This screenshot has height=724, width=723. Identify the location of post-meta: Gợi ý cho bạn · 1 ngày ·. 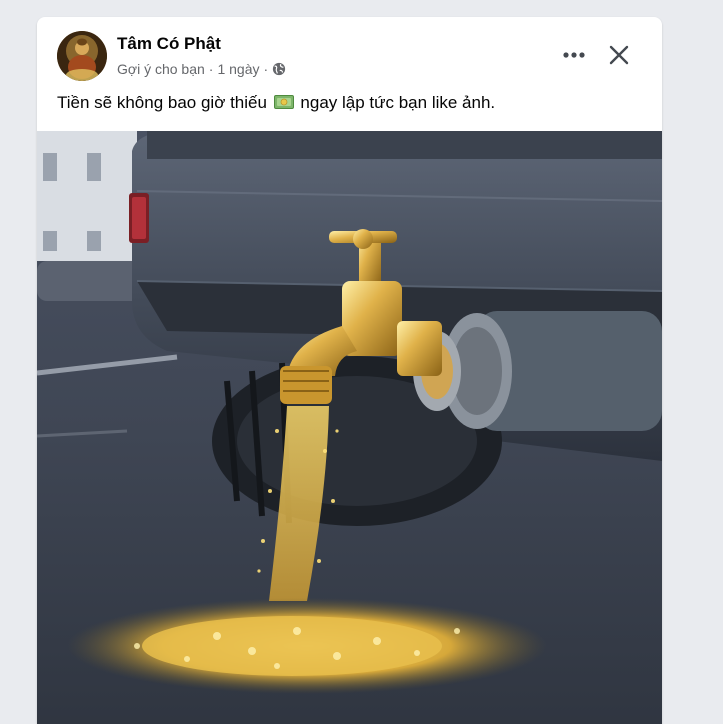
(201, 69).